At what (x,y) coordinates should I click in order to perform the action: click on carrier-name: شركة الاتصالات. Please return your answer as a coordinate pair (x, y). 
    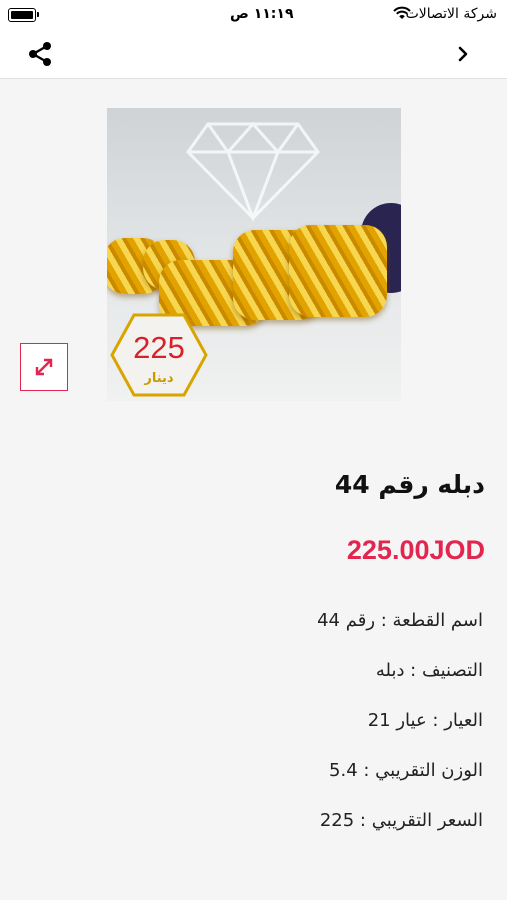
    Looking at the image, I should click on (451, 14).